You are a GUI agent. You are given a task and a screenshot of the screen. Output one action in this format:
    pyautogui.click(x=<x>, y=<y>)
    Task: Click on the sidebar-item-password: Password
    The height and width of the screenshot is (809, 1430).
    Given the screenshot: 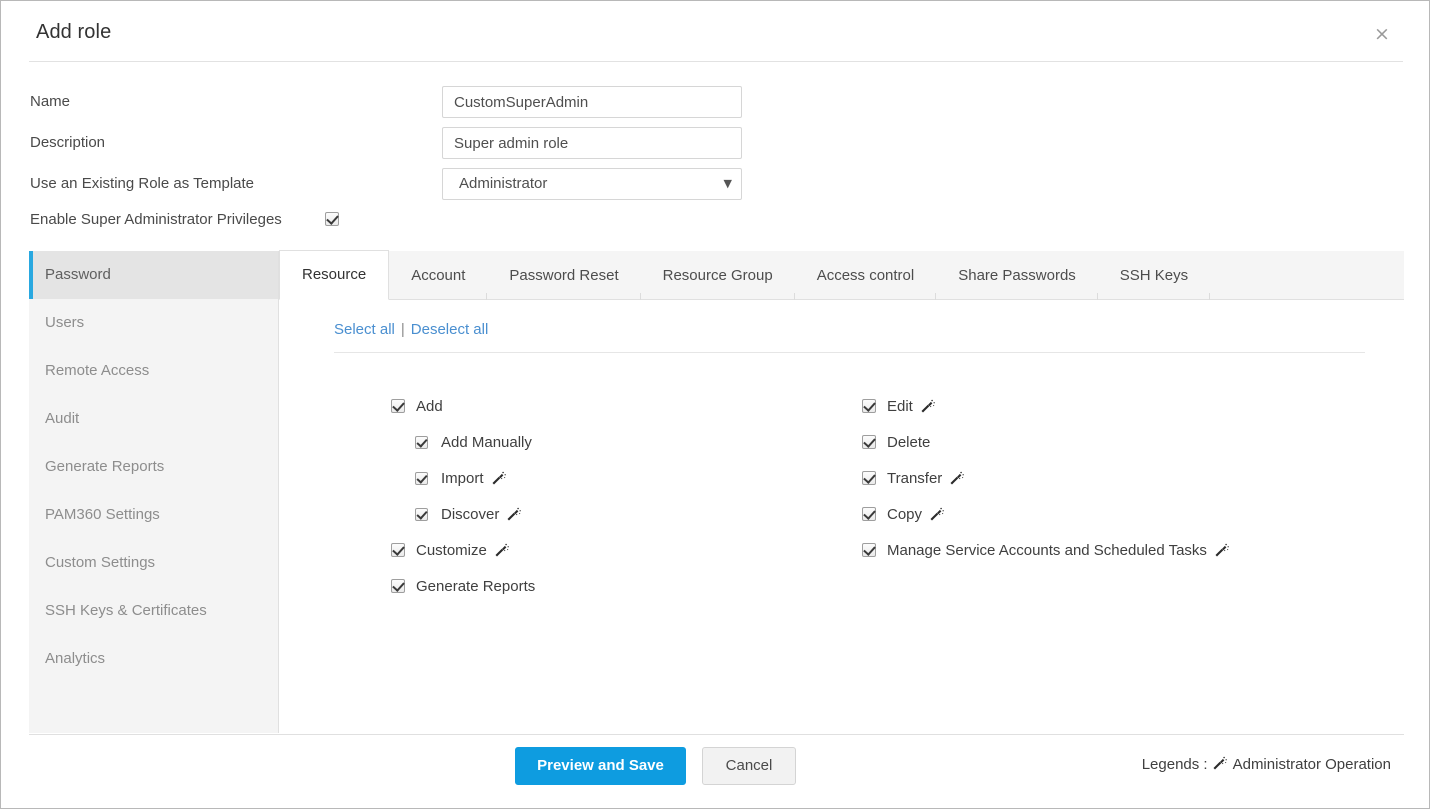 What is the action you would take?
    pyautogui.click(x=153, y=275)
    